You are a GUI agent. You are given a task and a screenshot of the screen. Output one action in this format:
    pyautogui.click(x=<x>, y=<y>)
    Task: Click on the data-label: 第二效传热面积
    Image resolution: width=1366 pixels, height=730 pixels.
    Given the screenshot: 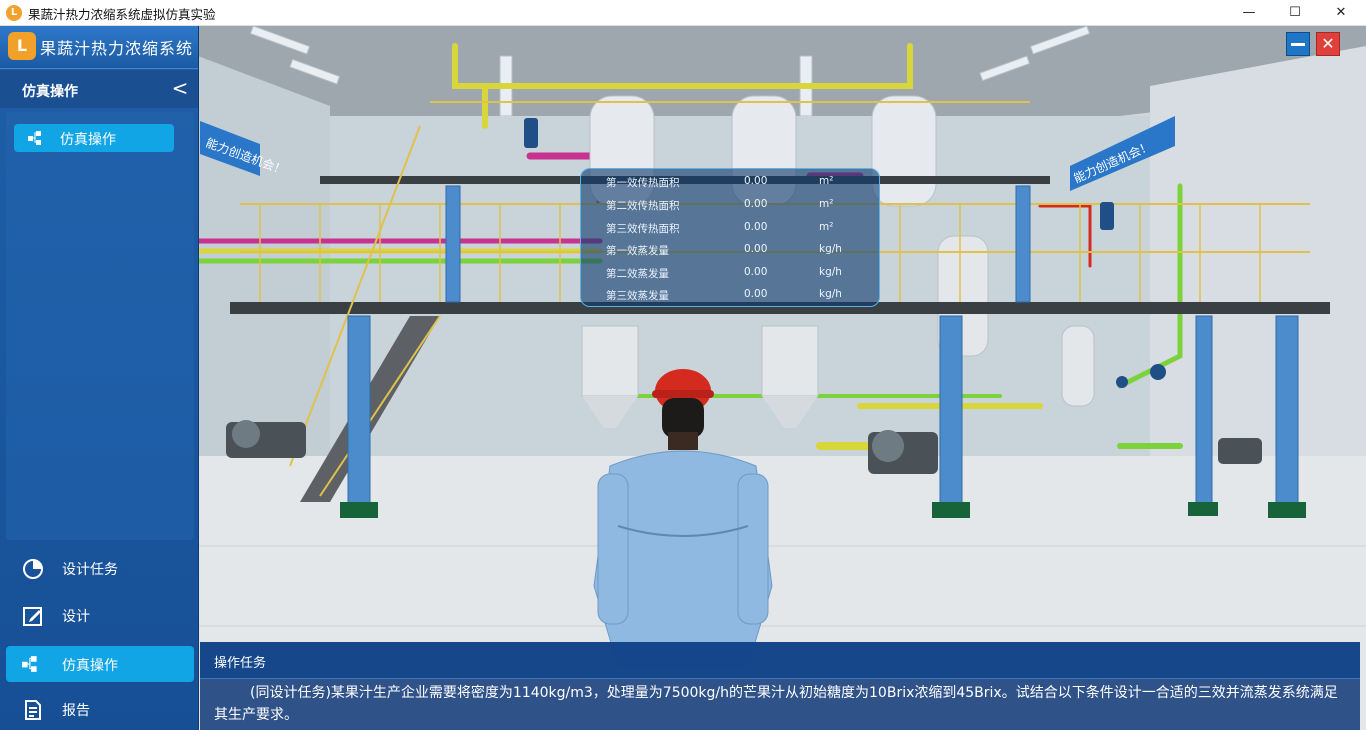 What is the action you would take?
    pyautogui.click(x=643, y=206)
    